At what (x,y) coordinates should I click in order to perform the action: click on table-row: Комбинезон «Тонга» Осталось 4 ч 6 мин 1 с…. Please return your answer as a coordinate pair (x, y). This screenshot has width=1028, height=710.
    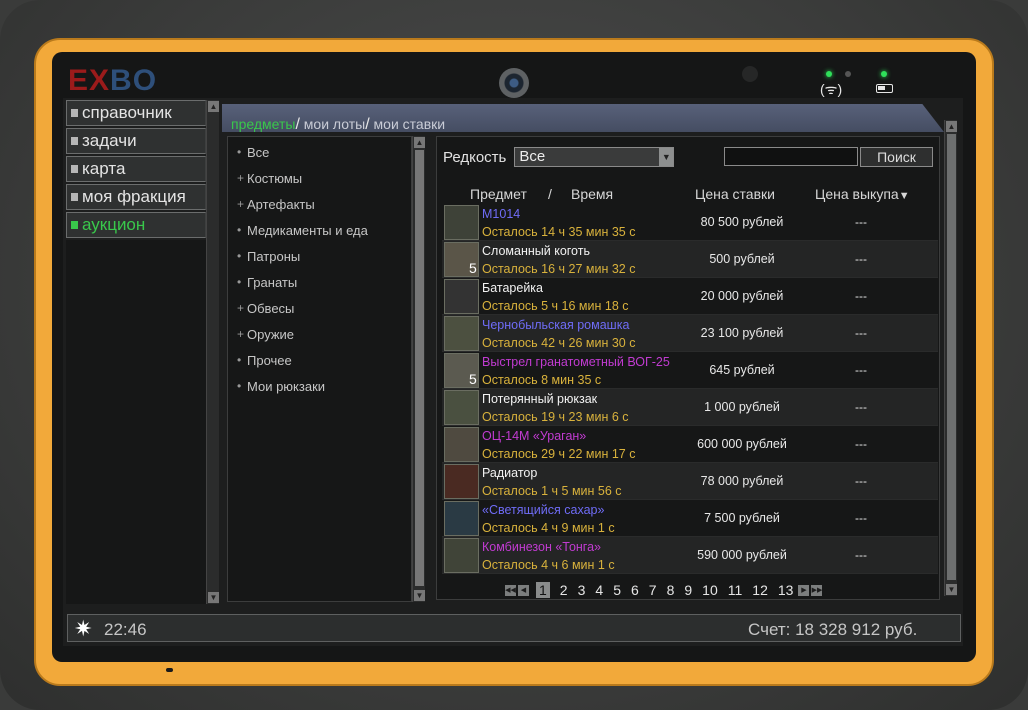
    Looking at the image, I should click on (690, 555).